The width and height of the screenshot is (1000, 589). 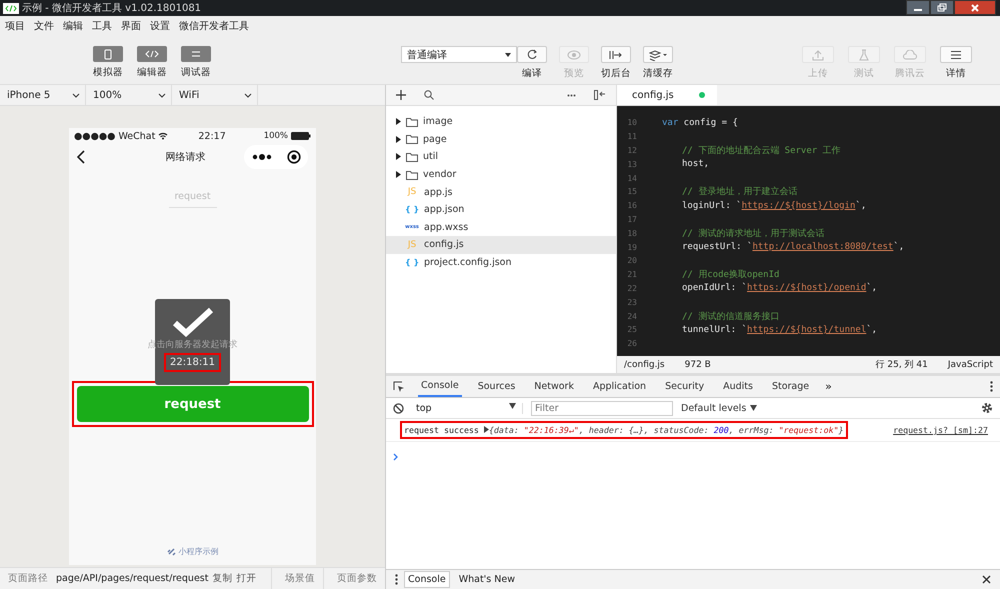 I want to click on path-action-link: 复制, so click(x=222, y=578).